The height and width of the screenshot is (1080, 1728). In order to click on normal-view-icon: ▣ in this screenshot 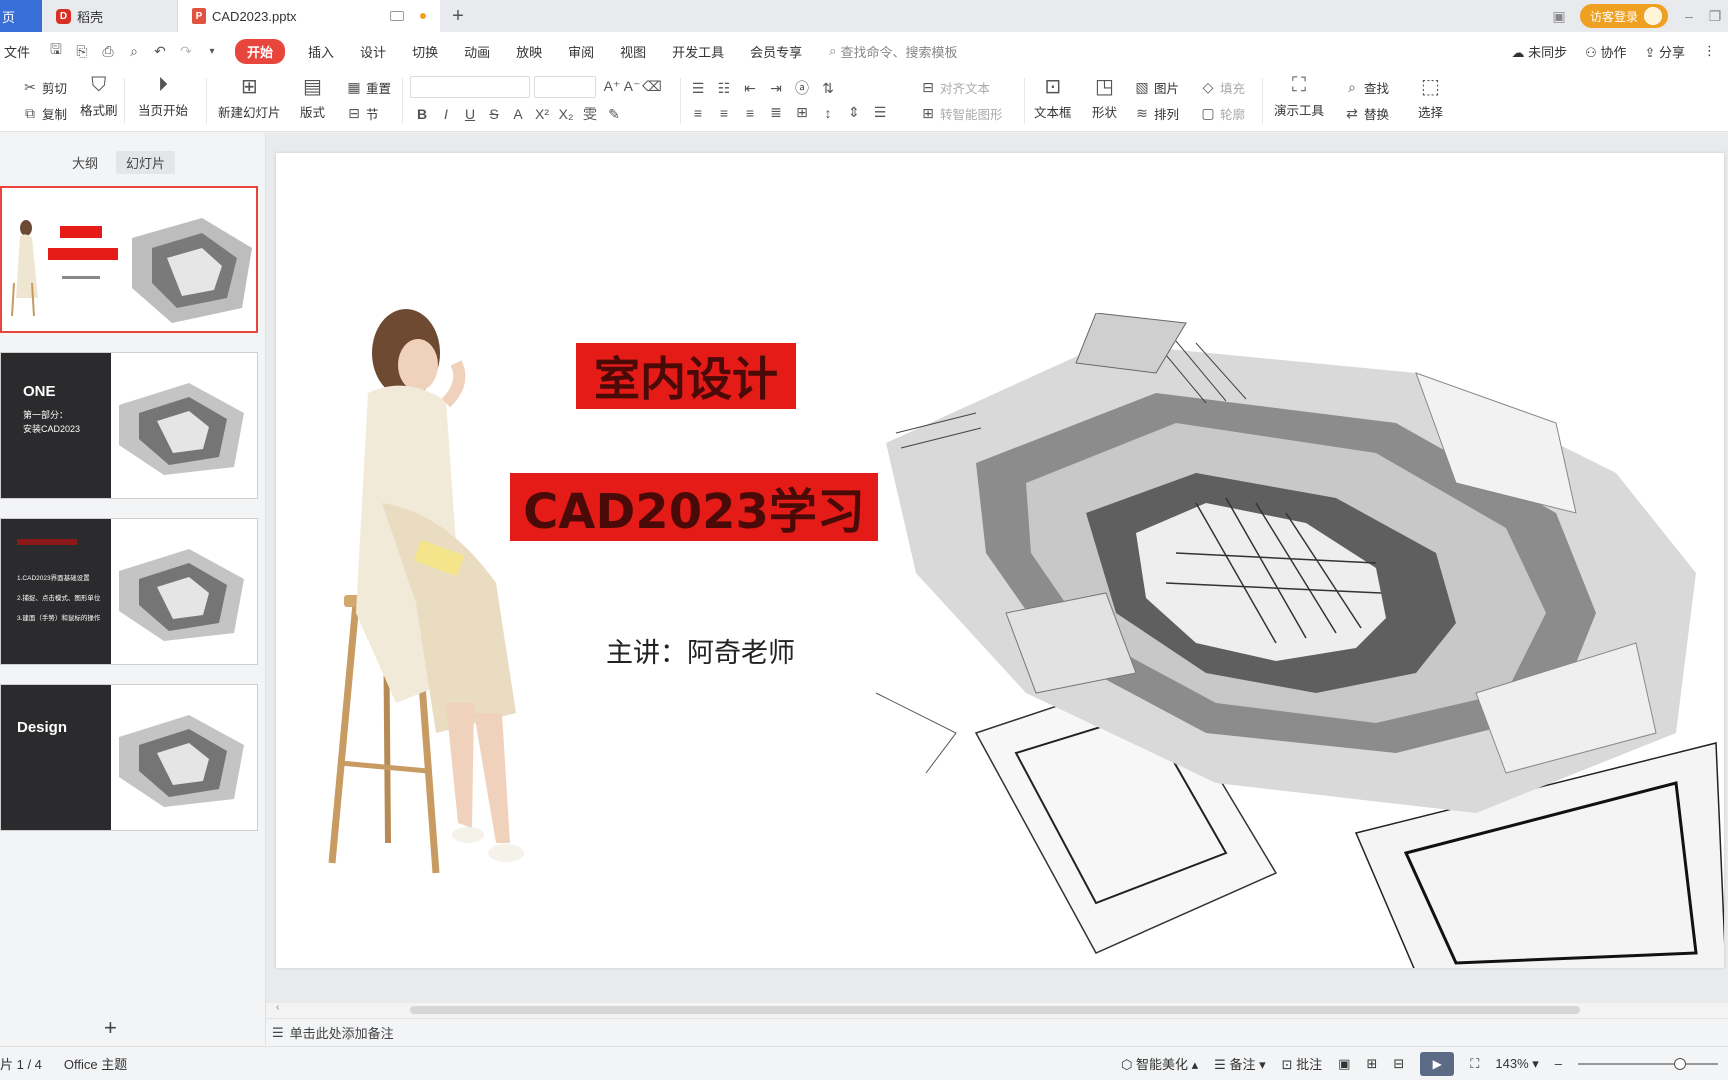, I will do `click(1344, 1064)`.